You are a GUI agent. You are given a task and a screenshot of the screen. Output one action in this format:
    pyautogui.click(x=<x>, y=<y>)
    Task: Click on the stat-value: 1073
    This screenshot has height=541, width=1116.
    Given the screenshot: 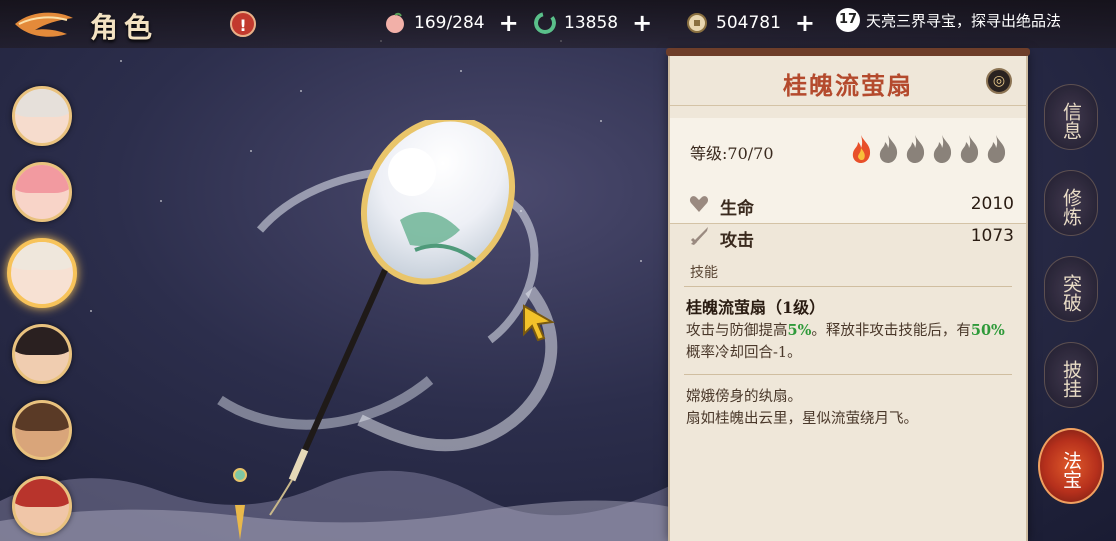 What is the action you would take?
    pyautogui.click(x=992, y=236)
    